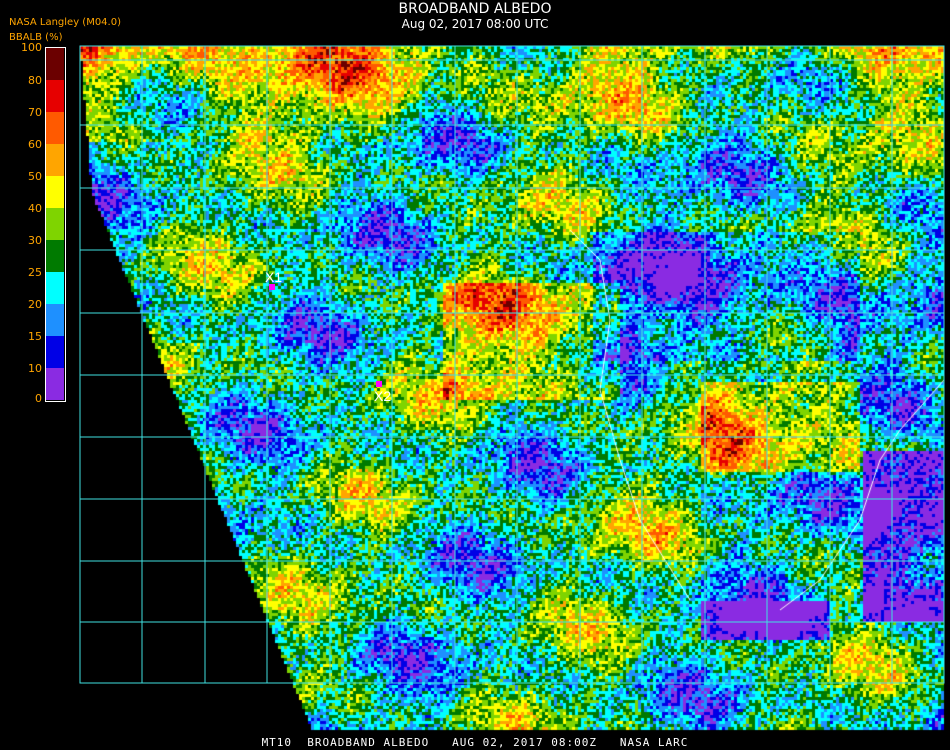  I want to click on colorbar-frame, so click(55, 224).